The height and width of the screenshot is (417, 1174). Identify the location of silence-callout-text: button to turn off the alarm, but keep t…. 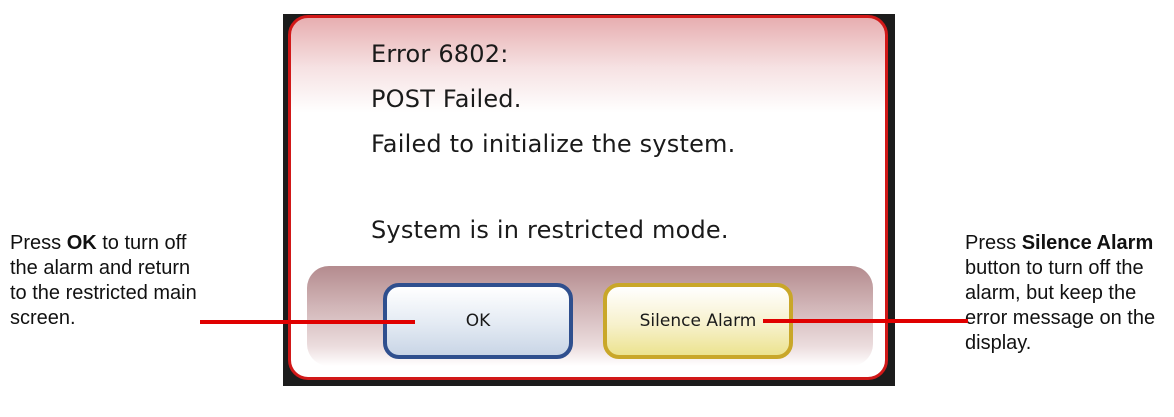
(1060, 305).